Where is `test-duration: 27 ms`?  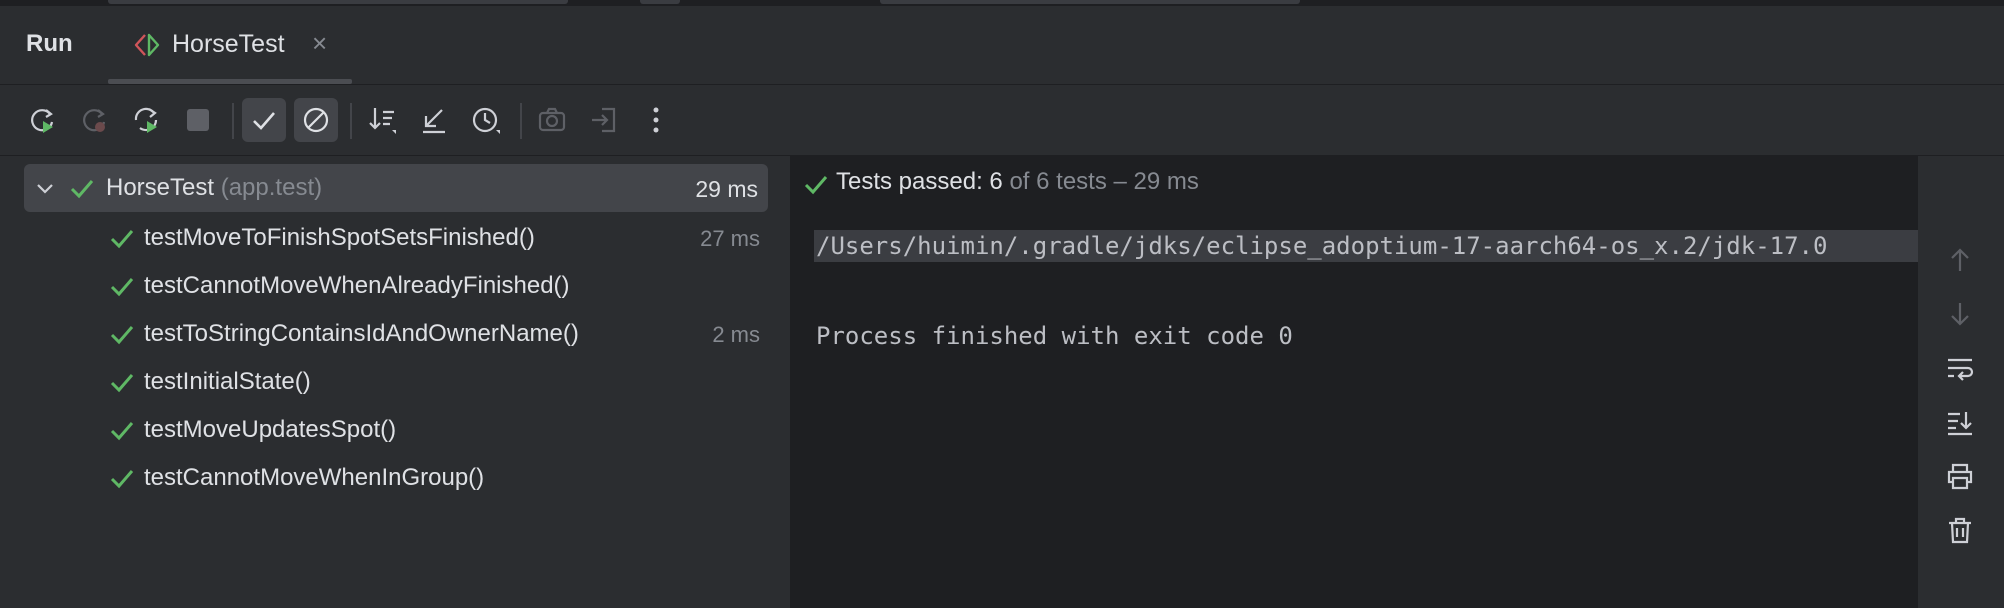 test-duration: 27 ms is located at coordinates (730, 238).